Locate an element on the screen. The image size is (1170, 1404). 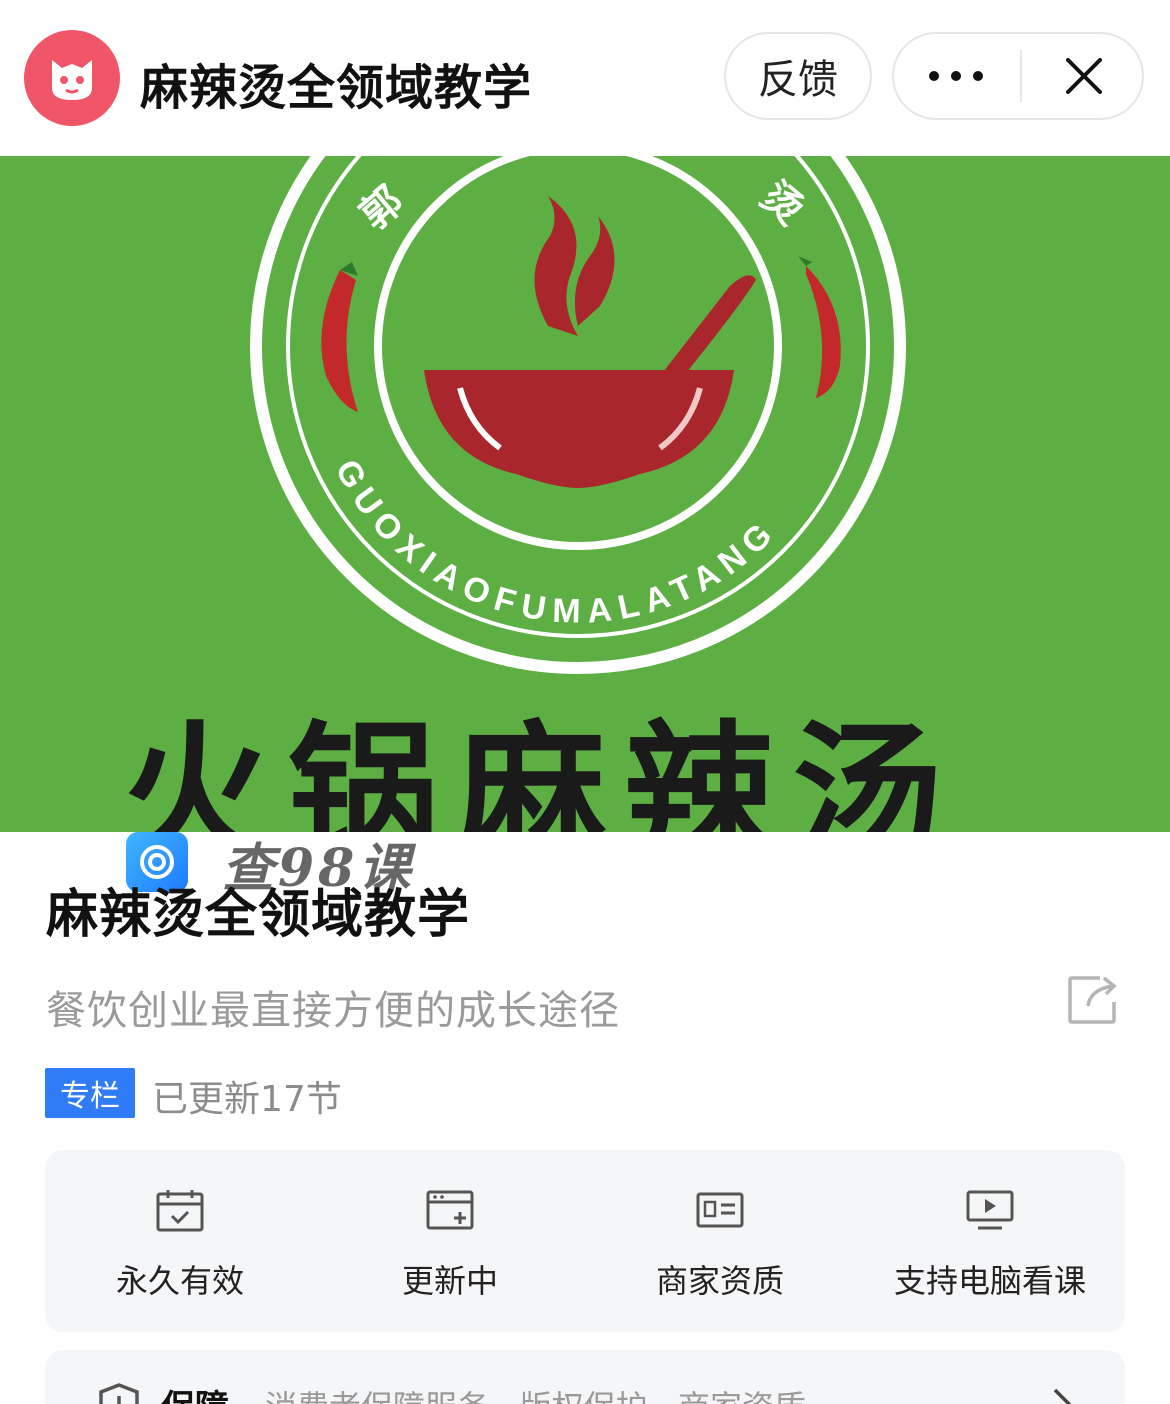
calendar-check-icon is located at coordinates (180, 1211).